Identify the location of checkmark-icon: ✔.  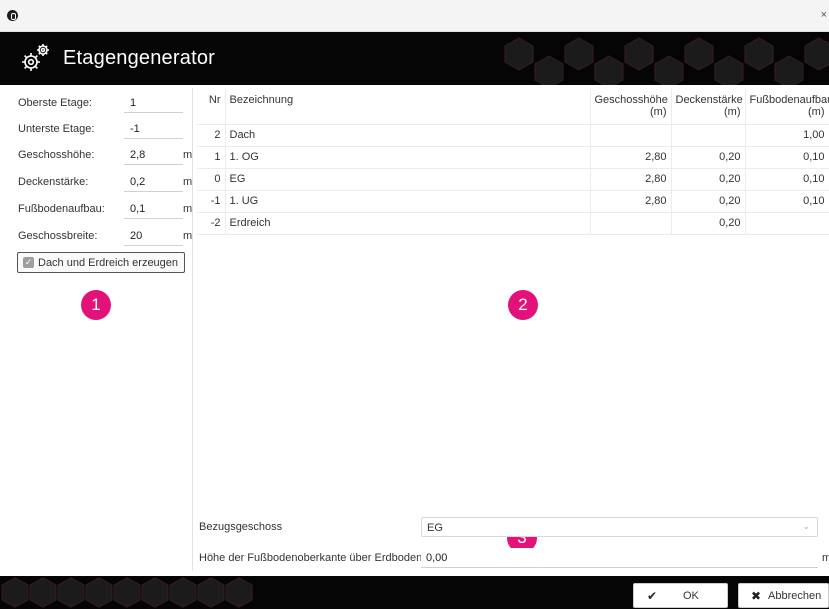
(652, 596).